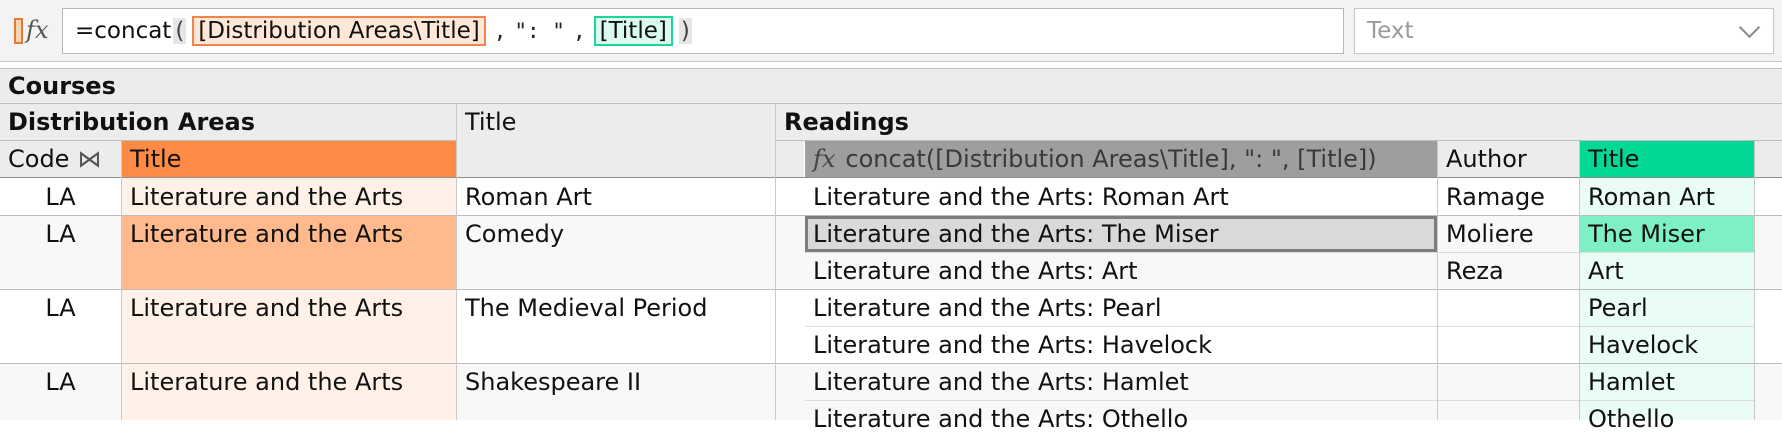  I want to click on cell-reading-title: Hamlet, so click(1667, 382).